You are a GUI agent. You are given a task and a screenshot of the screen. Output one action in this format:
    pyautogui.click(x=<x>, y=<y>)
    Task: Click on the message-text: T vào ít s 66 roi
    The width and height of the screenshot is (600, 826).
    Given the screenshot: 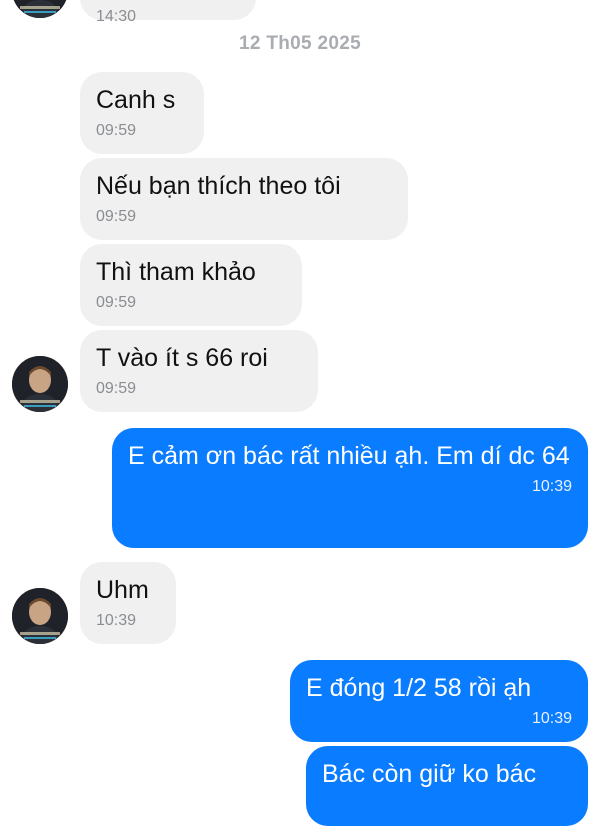 What is the action you would take?
    pyautogui.click(x=182, y=358)
    